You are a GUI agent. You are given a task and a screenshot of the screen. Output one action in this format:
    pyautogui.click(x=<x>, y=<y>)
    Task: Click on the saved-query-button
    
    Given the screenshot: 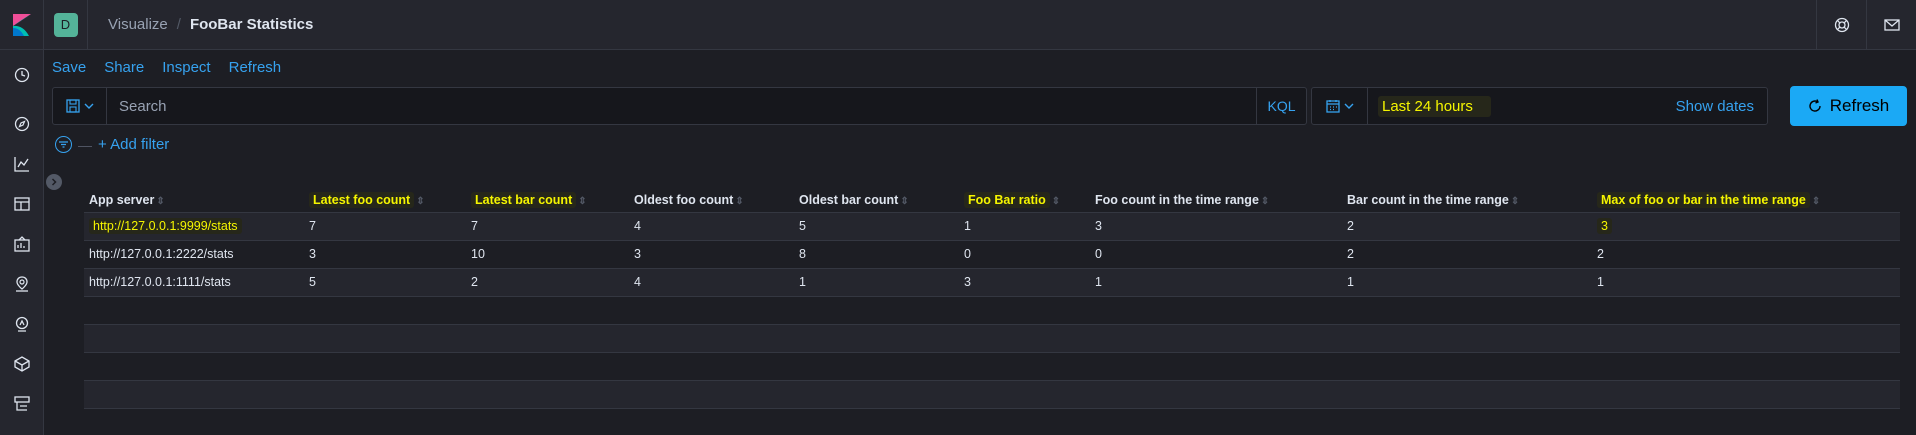 What is the action you would take?
    pyautogui.click(x=80, y=106)
    